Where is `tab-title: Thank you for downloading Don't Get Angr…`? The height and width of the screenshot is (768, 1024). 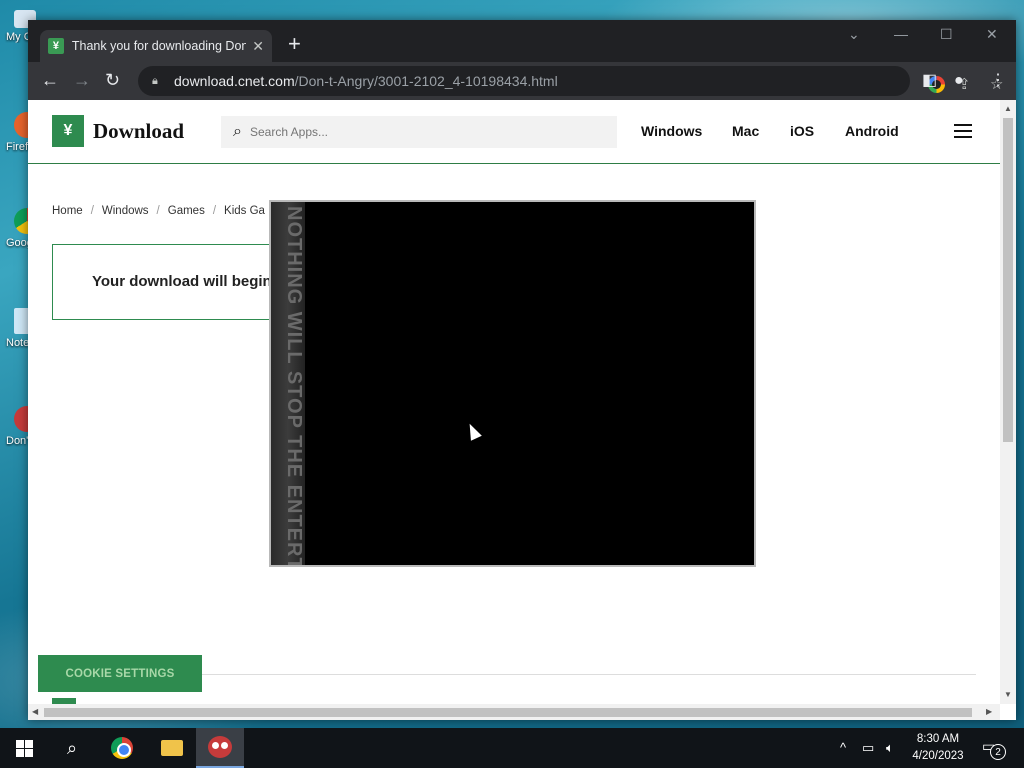
tab-title: Thank you for downloading Don't Get Angr… is located at coordinates (159, 46).